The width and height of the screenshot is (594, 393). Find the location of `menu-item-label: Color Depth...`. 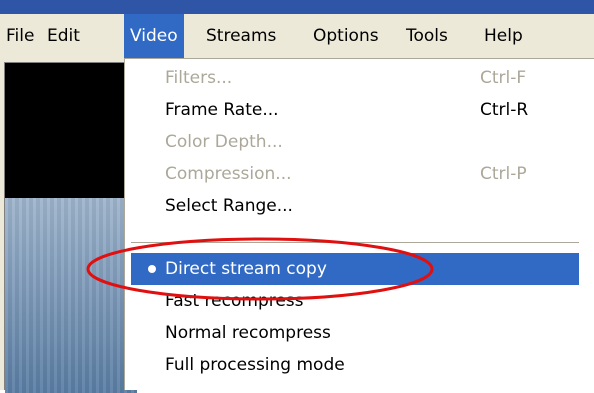

menu-item-label: Color Depth... is located at coordinates (224, 142).